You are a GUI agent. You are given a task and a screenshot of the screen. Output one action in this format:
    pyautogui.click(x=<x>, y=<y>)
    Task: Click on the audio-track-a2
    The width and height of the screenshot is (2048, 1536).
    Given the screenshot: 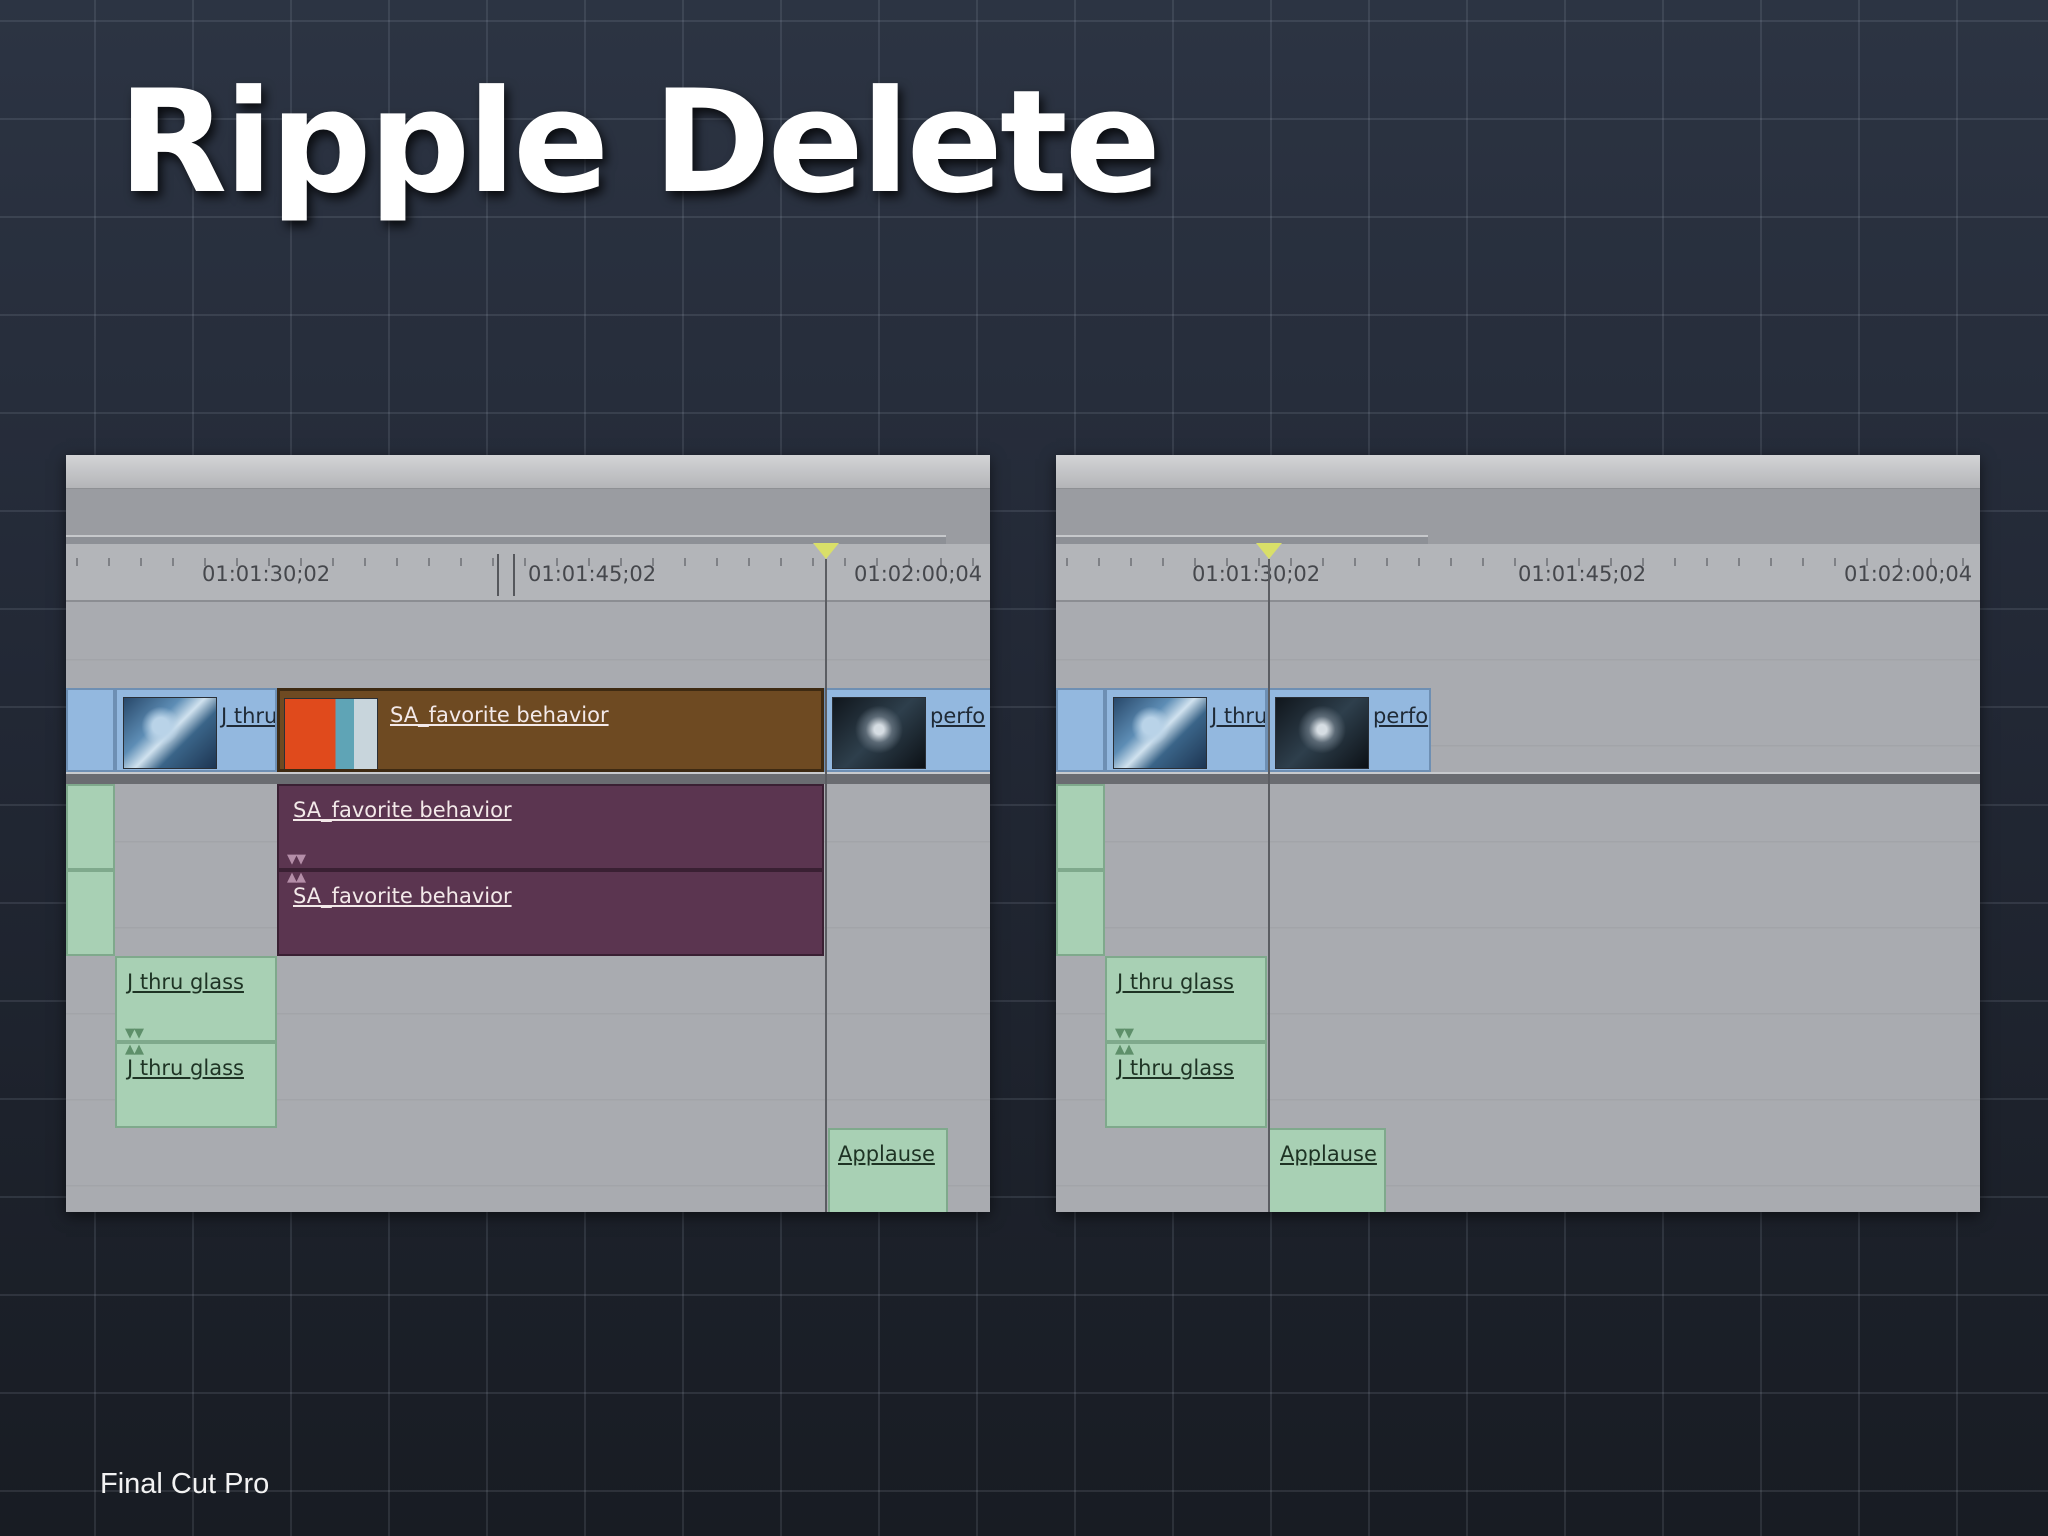 What is the action you would take?
    pyautogui.click(x=1518, y=914)
    